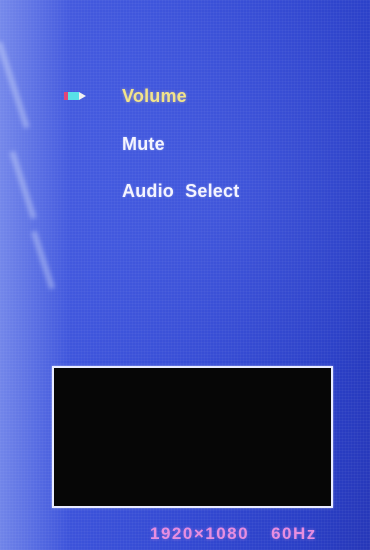 The image size is (370, 550). What do you see at coordinates (180, 191) in the screenshot?
I see `menu-item-audio-select: Audio Select` at bounding box center [180, 191].